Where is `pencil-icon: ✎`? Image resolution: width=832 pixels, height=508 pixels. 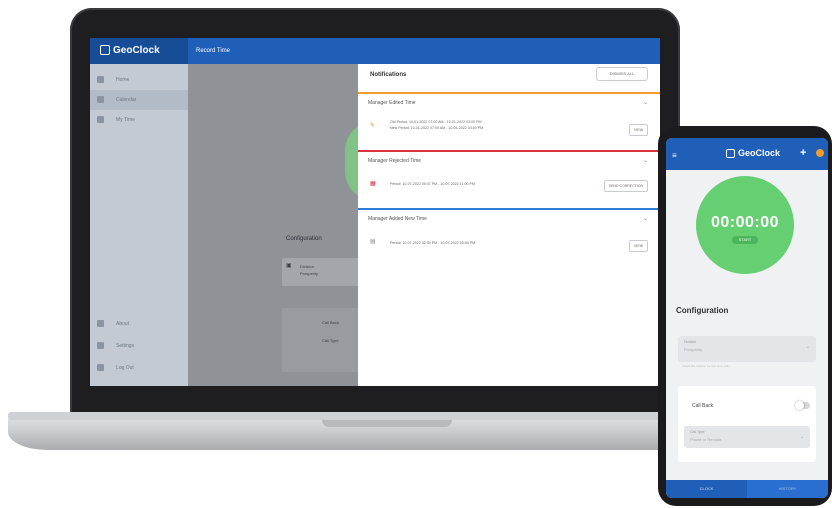
pencil-icon: ✎ is located at coordinates (373, 126).